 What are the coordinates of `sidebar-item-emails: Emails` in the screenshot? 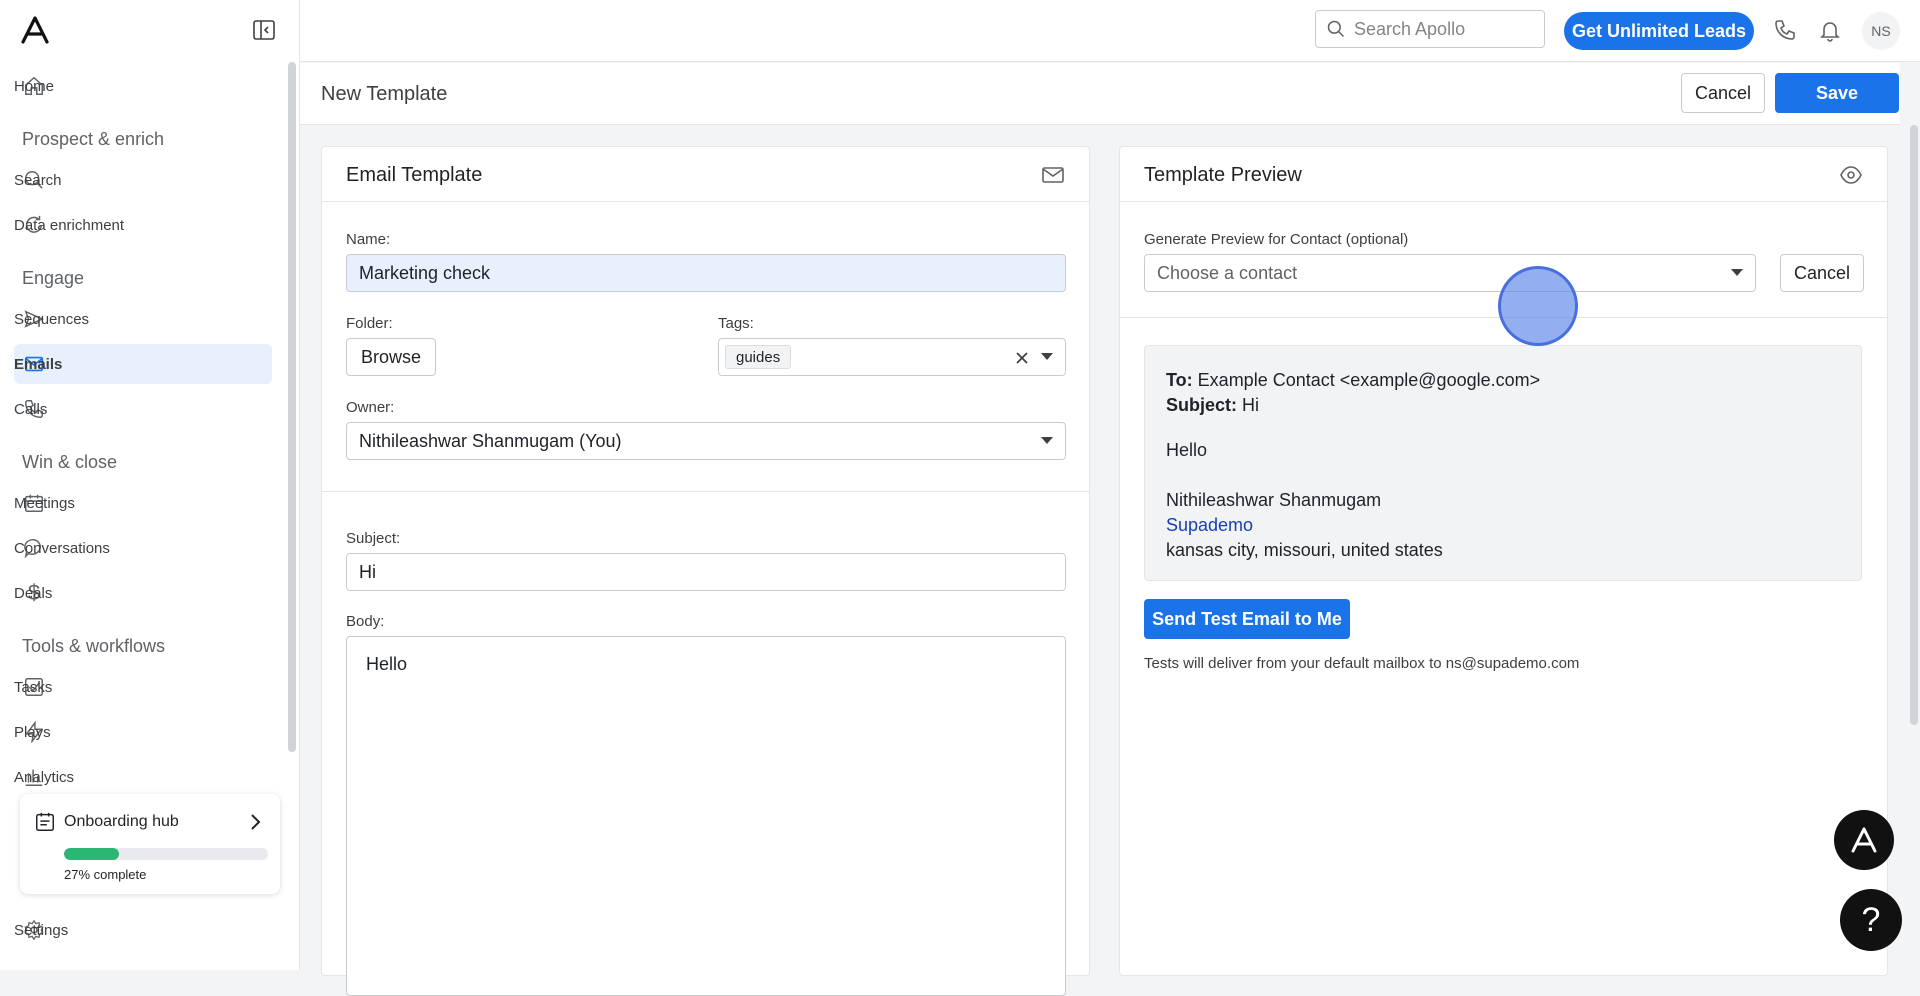 It's located at (143, 364).